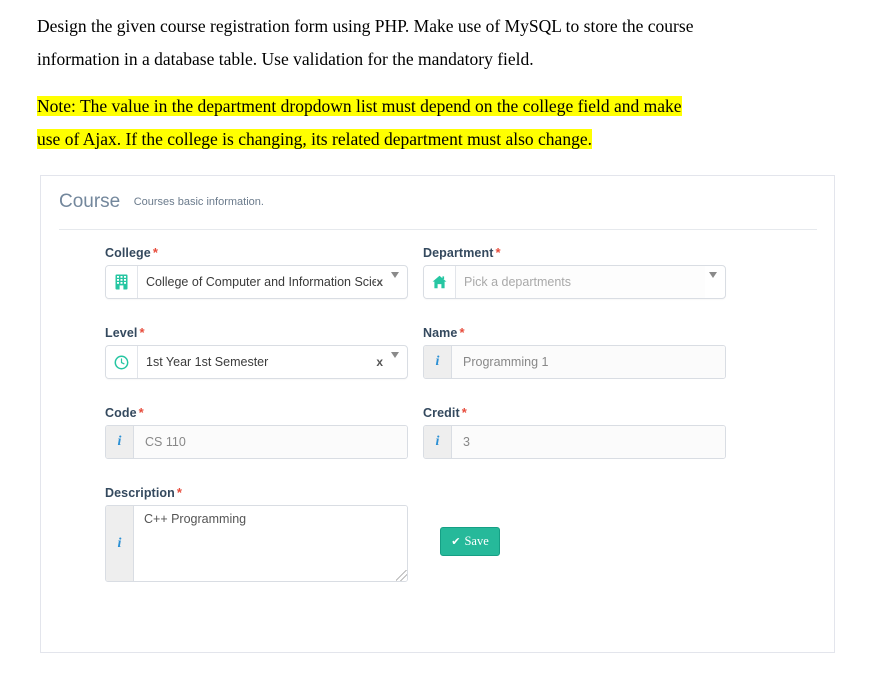  I want to click on label-name: Name *, so click(444, 332).